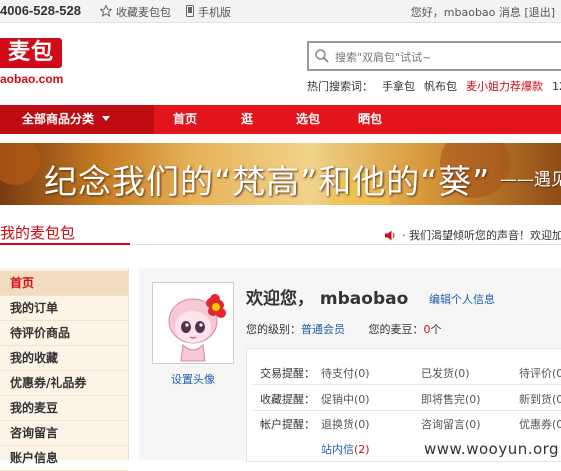 The height and width of the screenshot is (471, 561). I want to click on avatar, so click(193, 323).